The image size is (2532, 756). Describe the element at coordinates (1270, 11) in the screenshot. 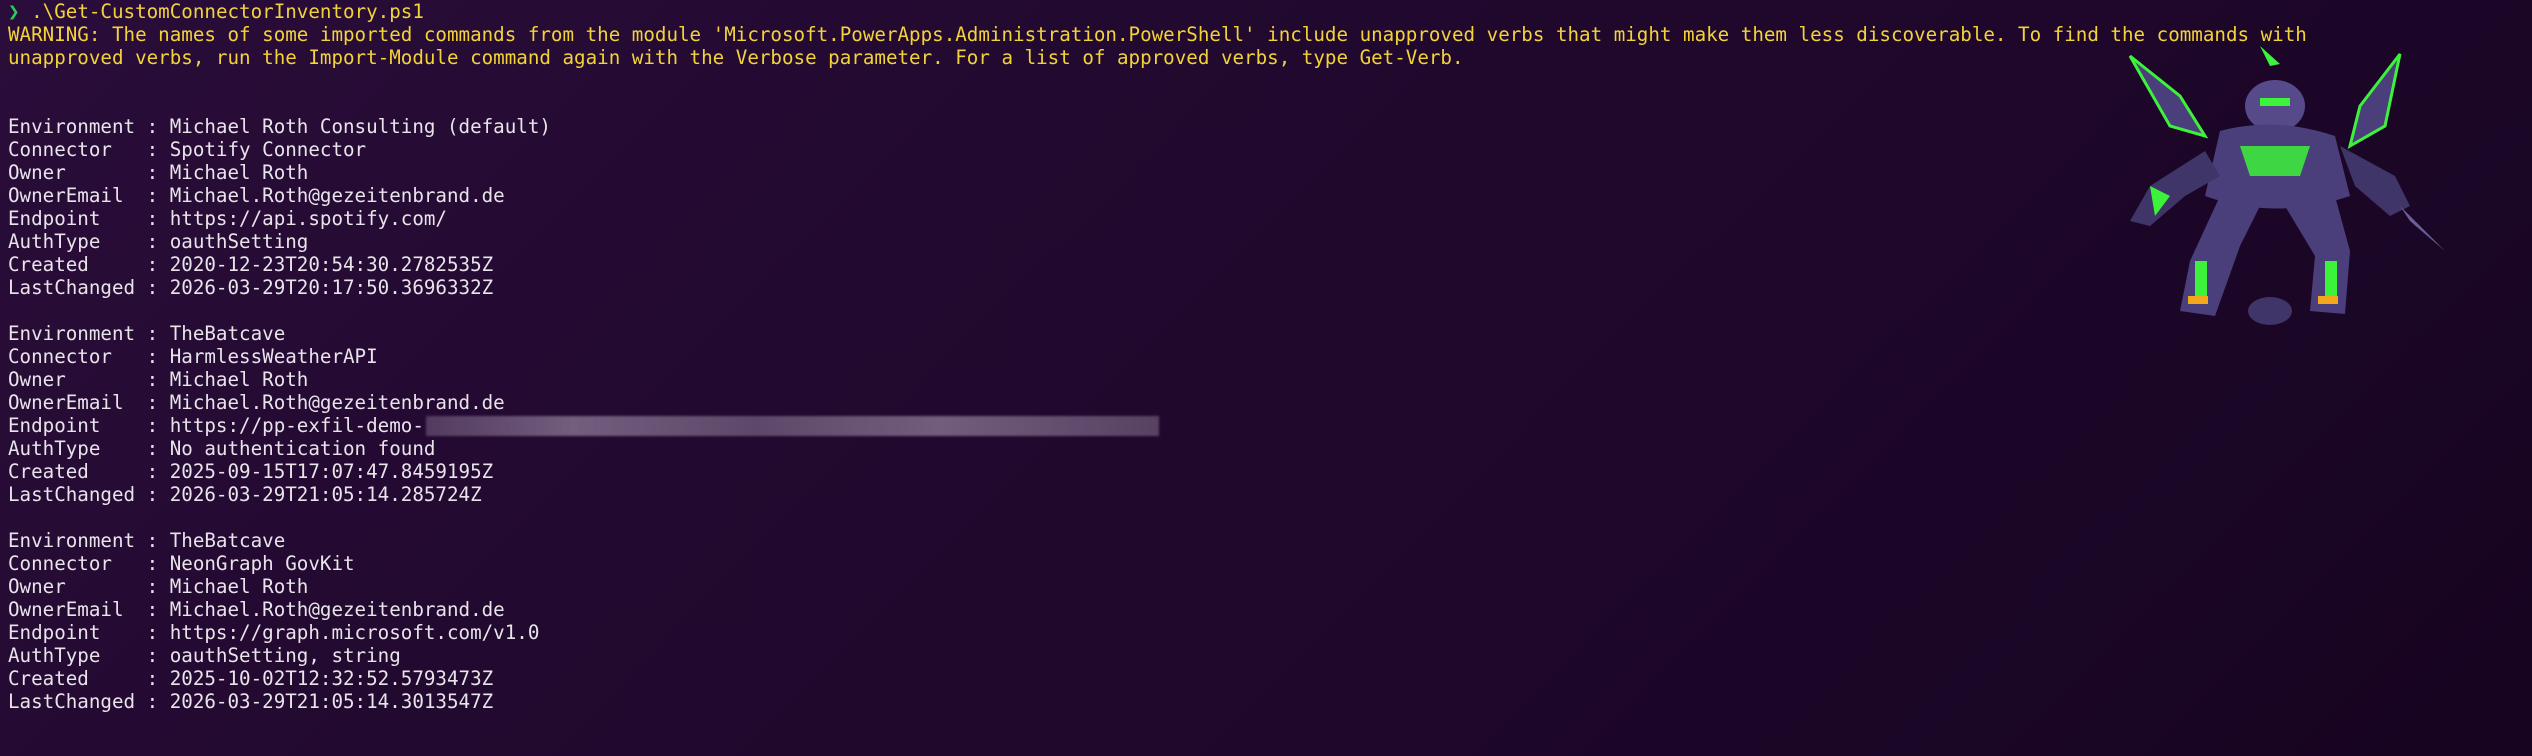

I see `prompt-line: ❯ .\Get-CustomConnectorInventory.ps1` at that location.